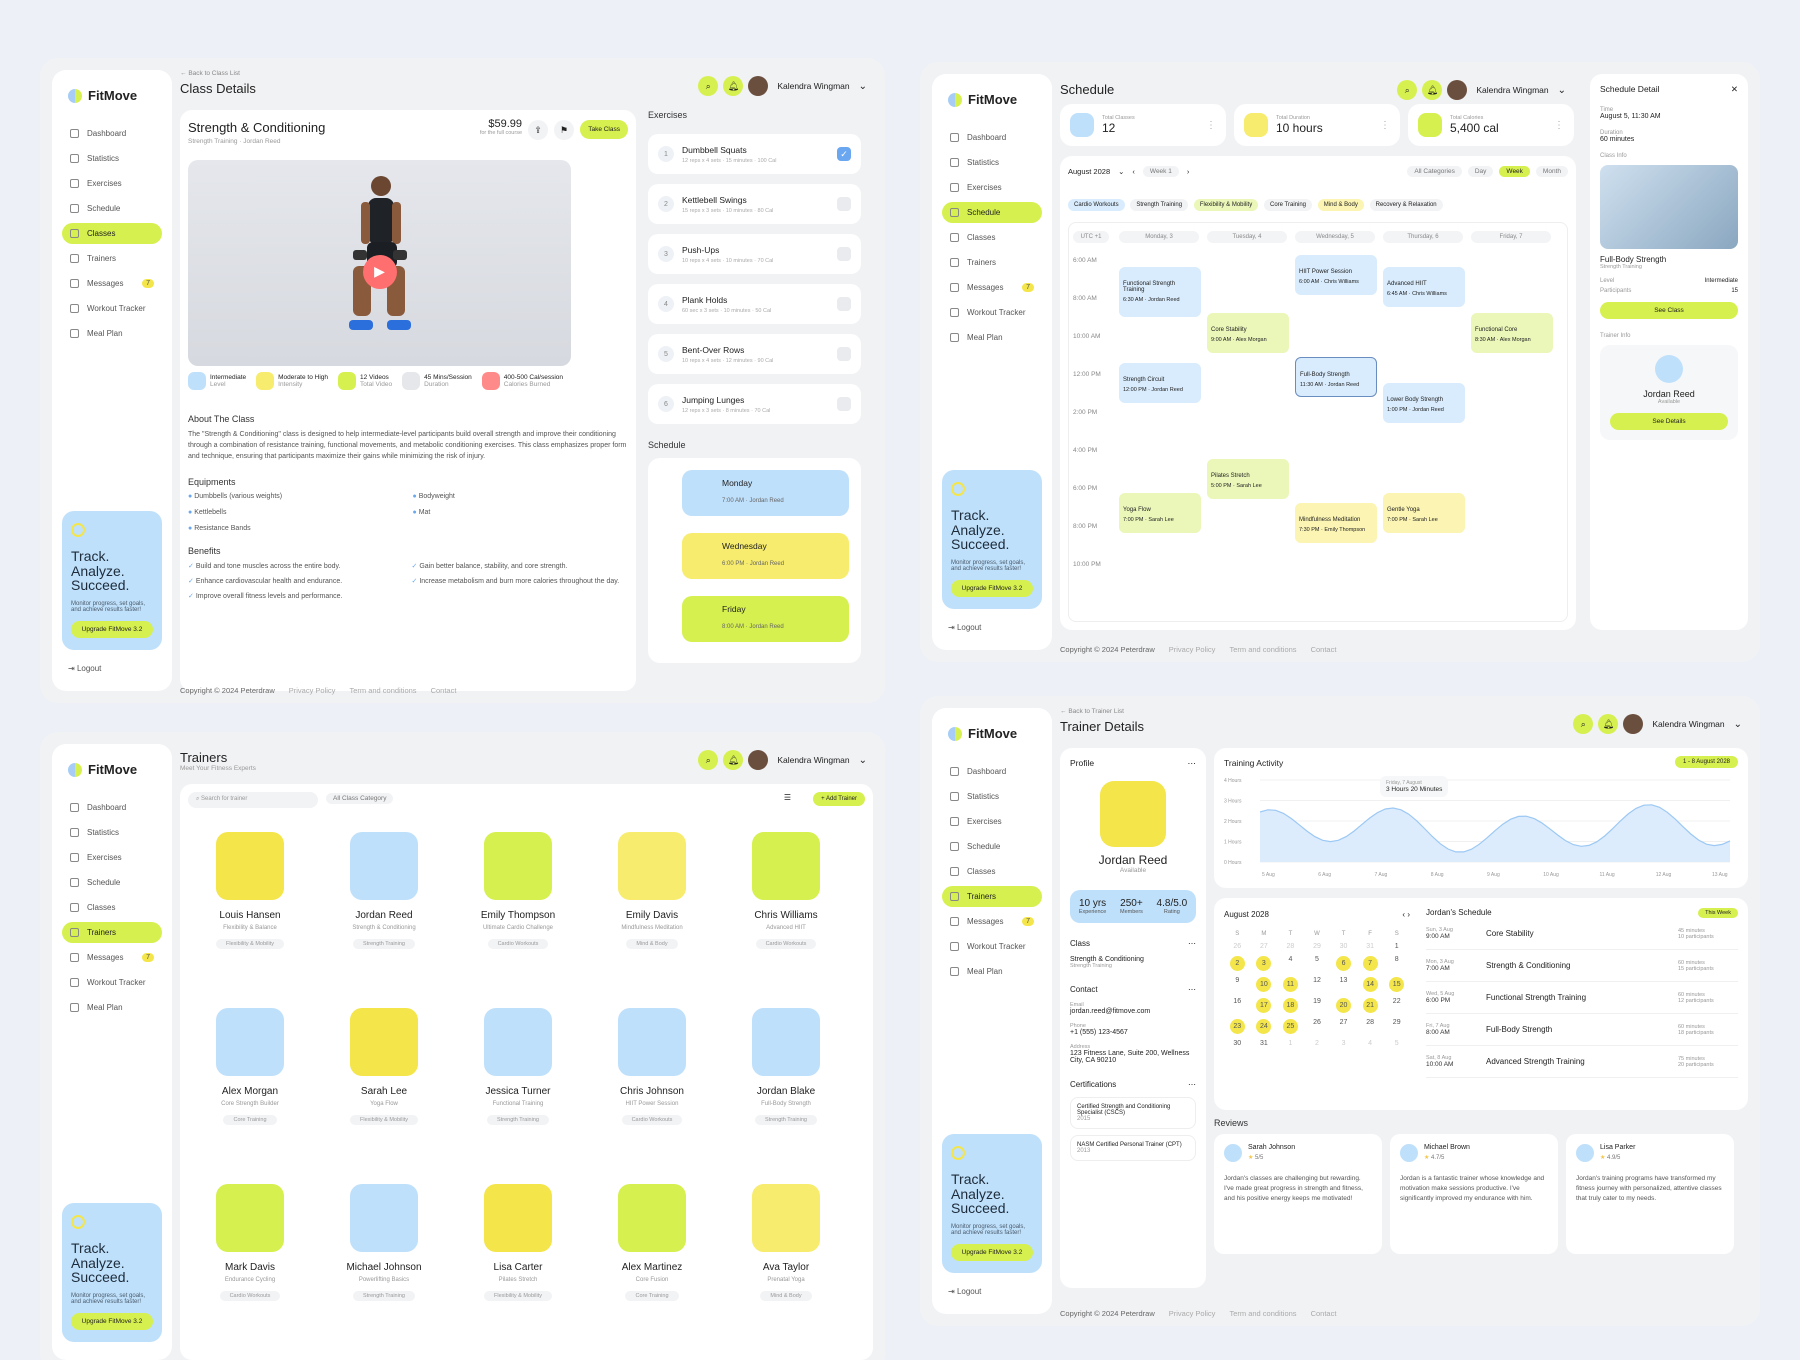  I want to click on calendar-day: 1, so click(1396, 946).